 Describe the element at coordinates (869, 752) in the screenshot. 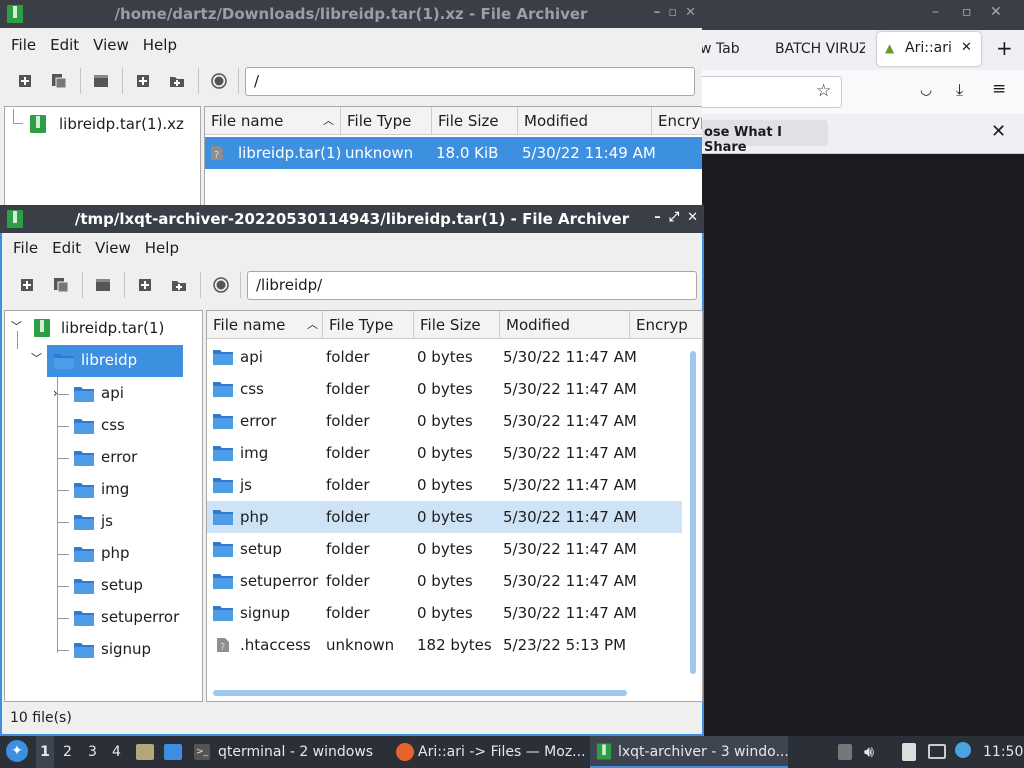

I see `volume-icon: 🔊︎` at that location.